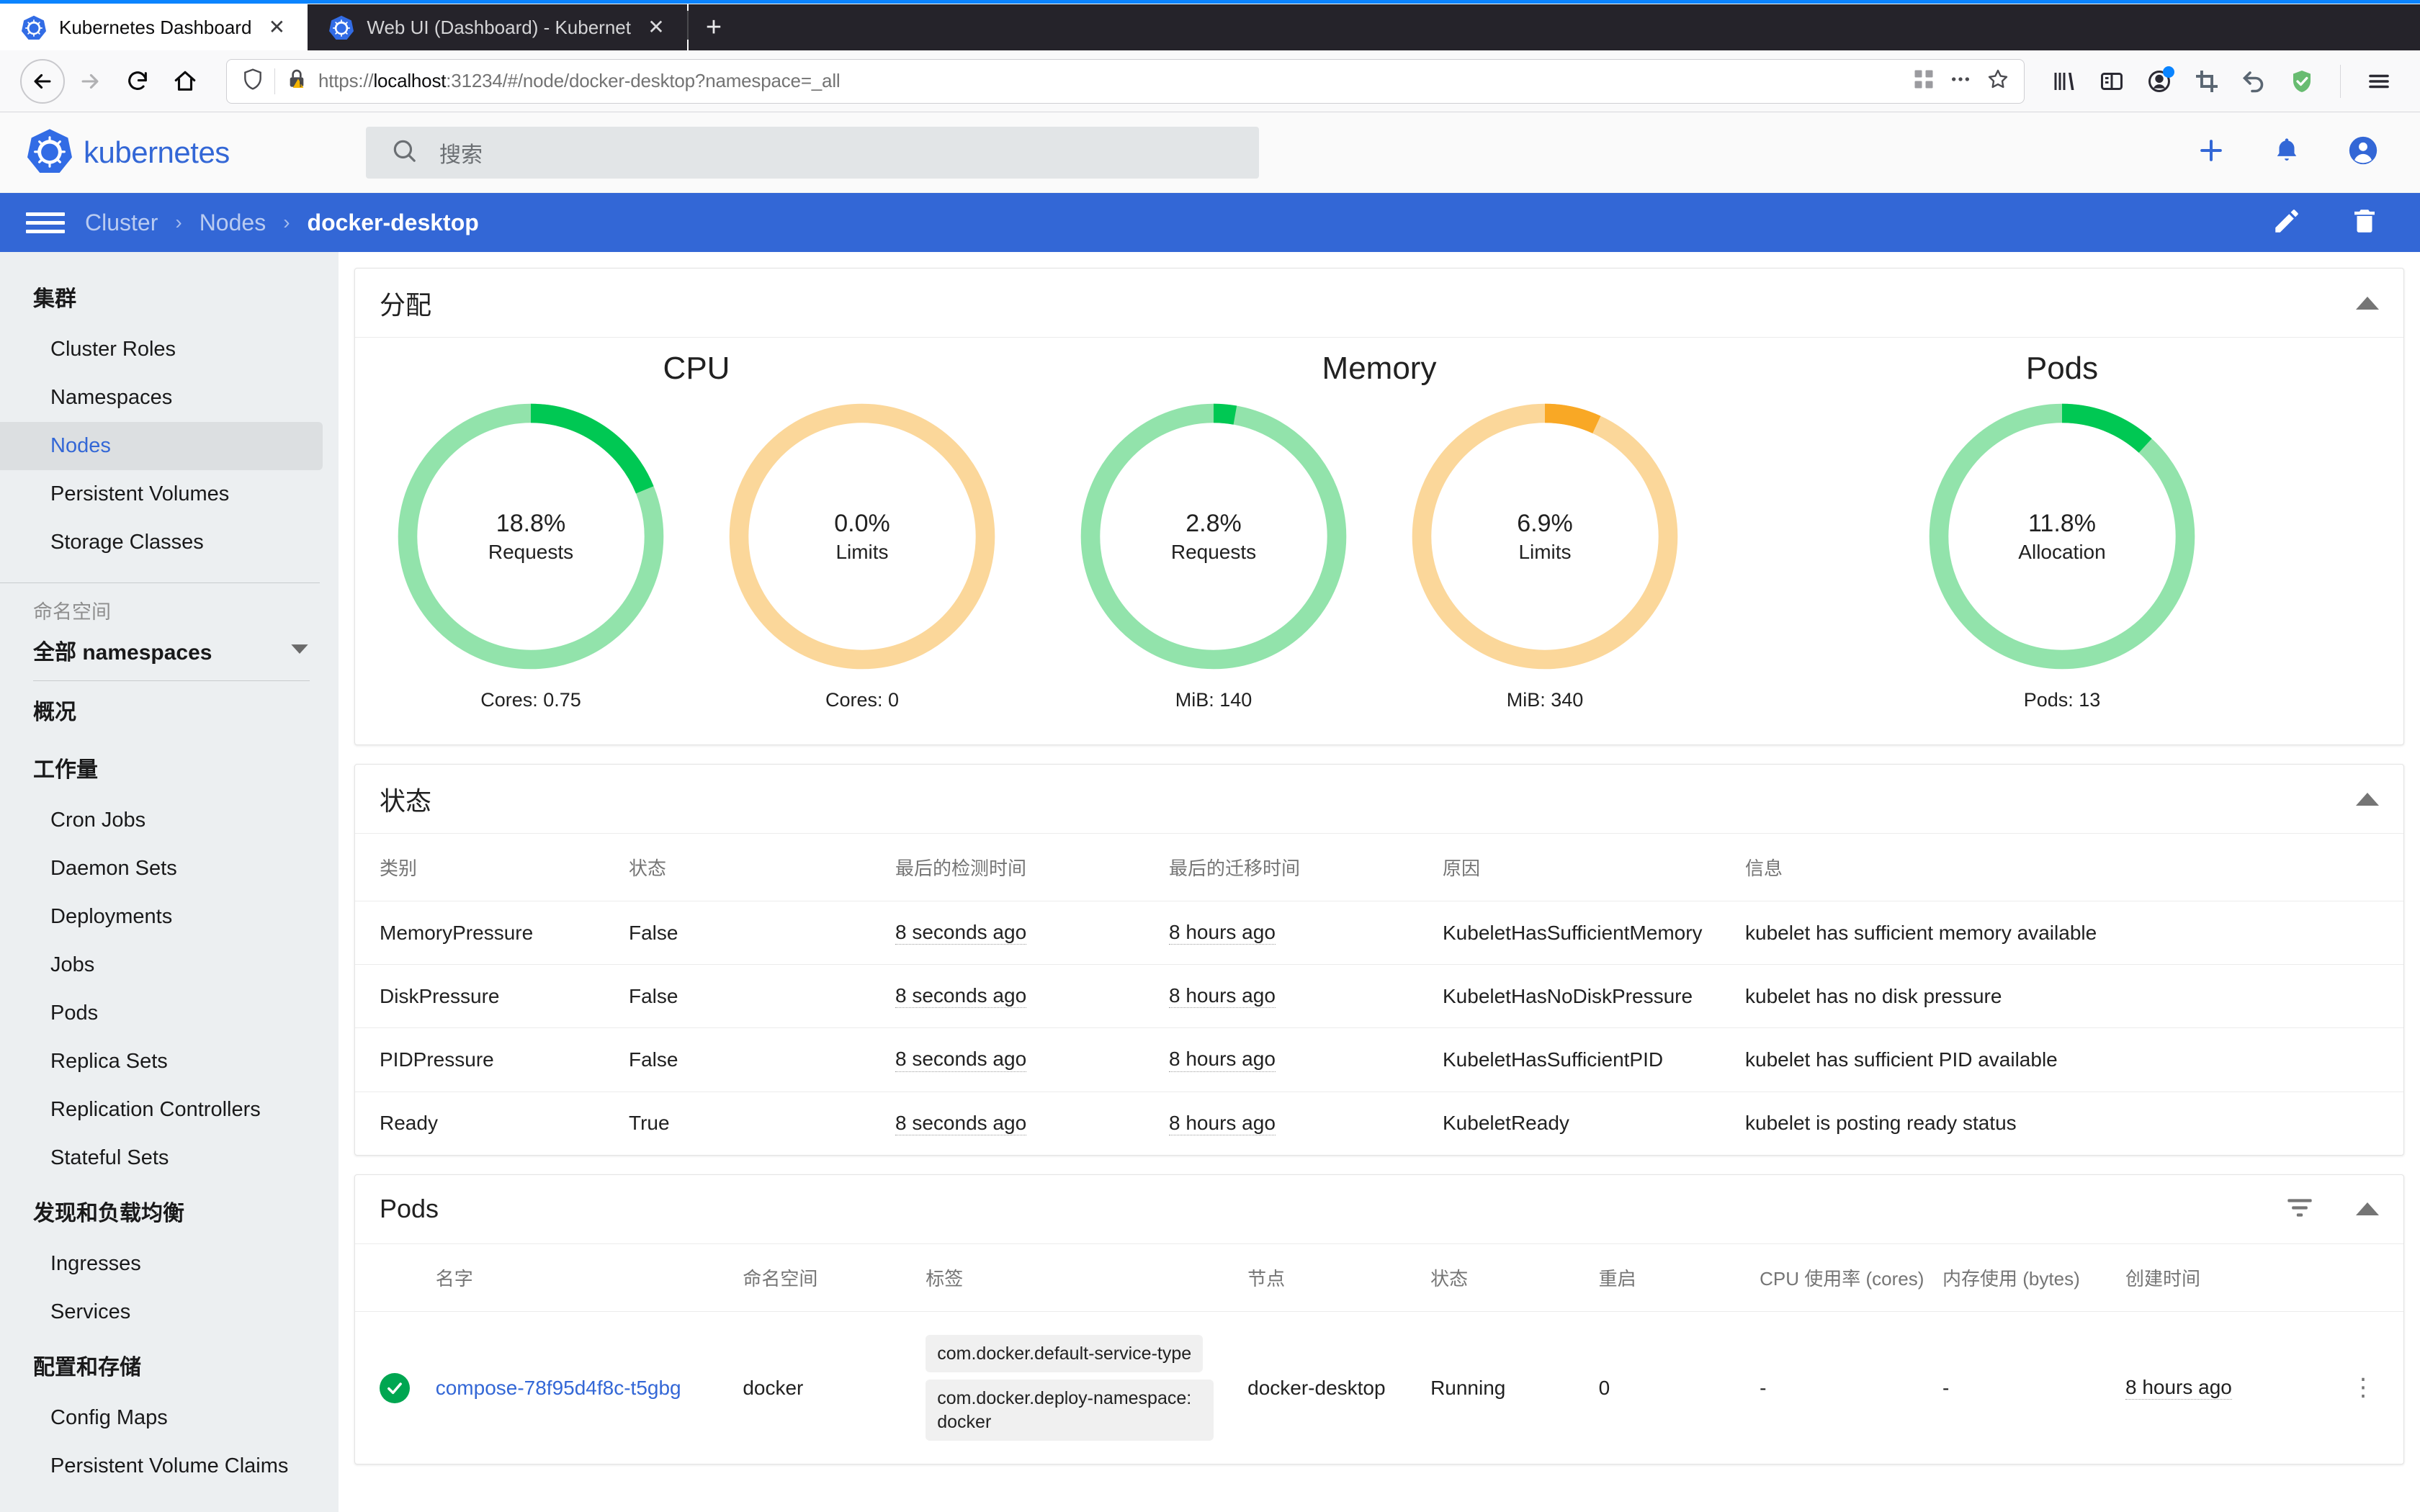 The image size is (2420, 1512). I want to click on undo-icon, so click(2254, 81).